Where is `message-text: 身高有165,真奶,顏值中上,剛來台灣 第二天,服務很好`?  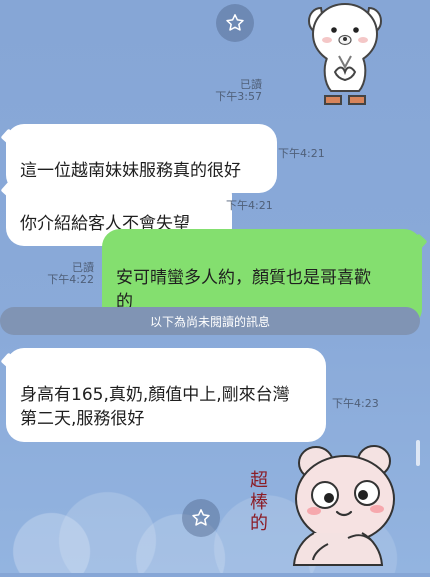 message-text: 身高有165,真奶,顏值中上,剛來台灣 第二天,服務很好 is located at coordinates (155, 407).